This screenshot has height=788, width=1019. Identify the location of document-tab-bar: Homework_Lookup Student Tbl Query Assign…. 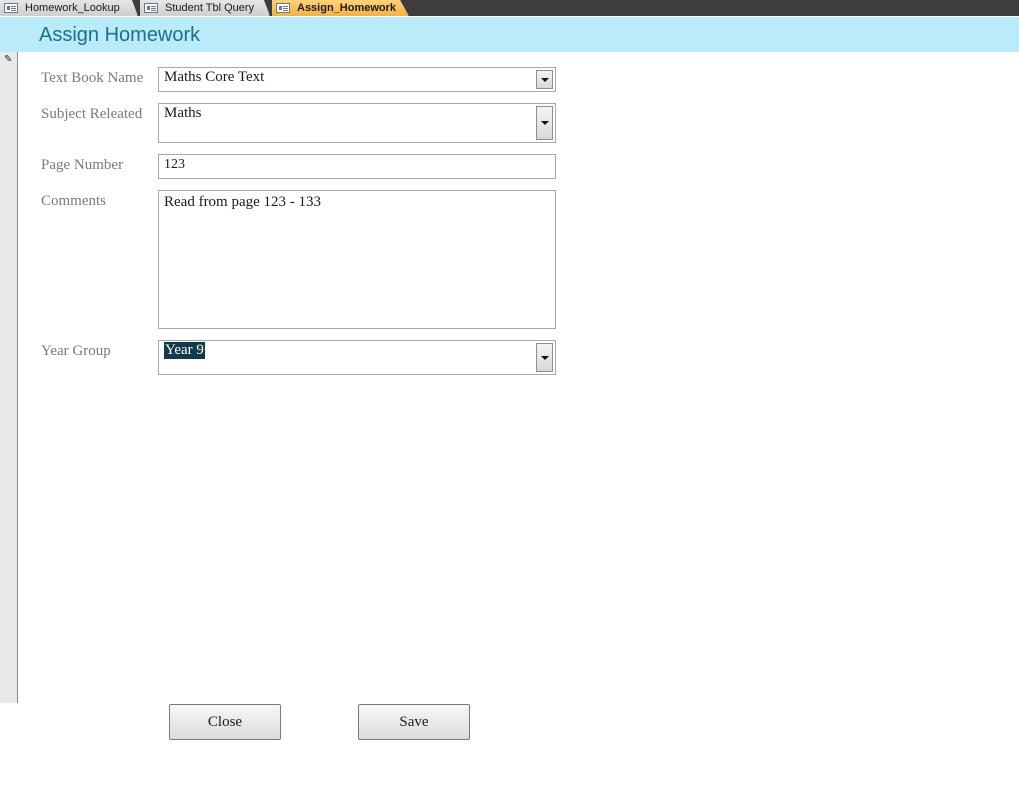
(509, 8).